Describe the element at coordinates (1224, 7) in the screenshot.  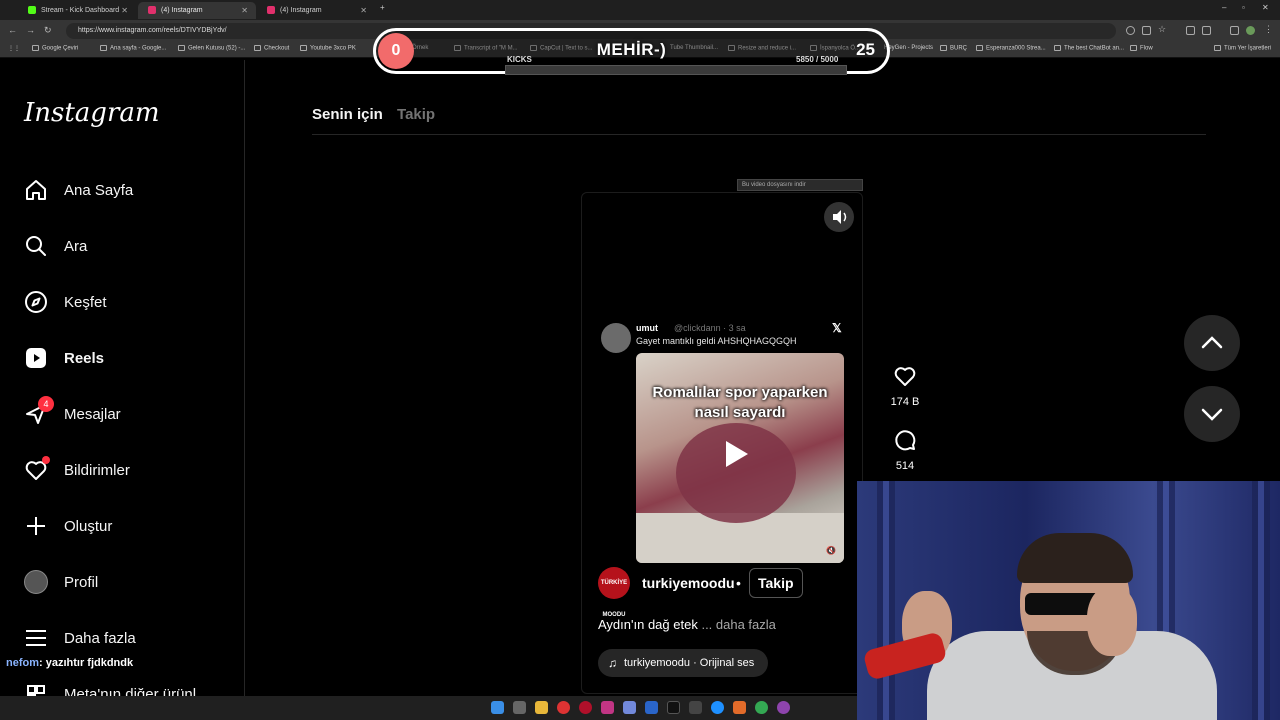
I see `minimize-icon: –` at that location.